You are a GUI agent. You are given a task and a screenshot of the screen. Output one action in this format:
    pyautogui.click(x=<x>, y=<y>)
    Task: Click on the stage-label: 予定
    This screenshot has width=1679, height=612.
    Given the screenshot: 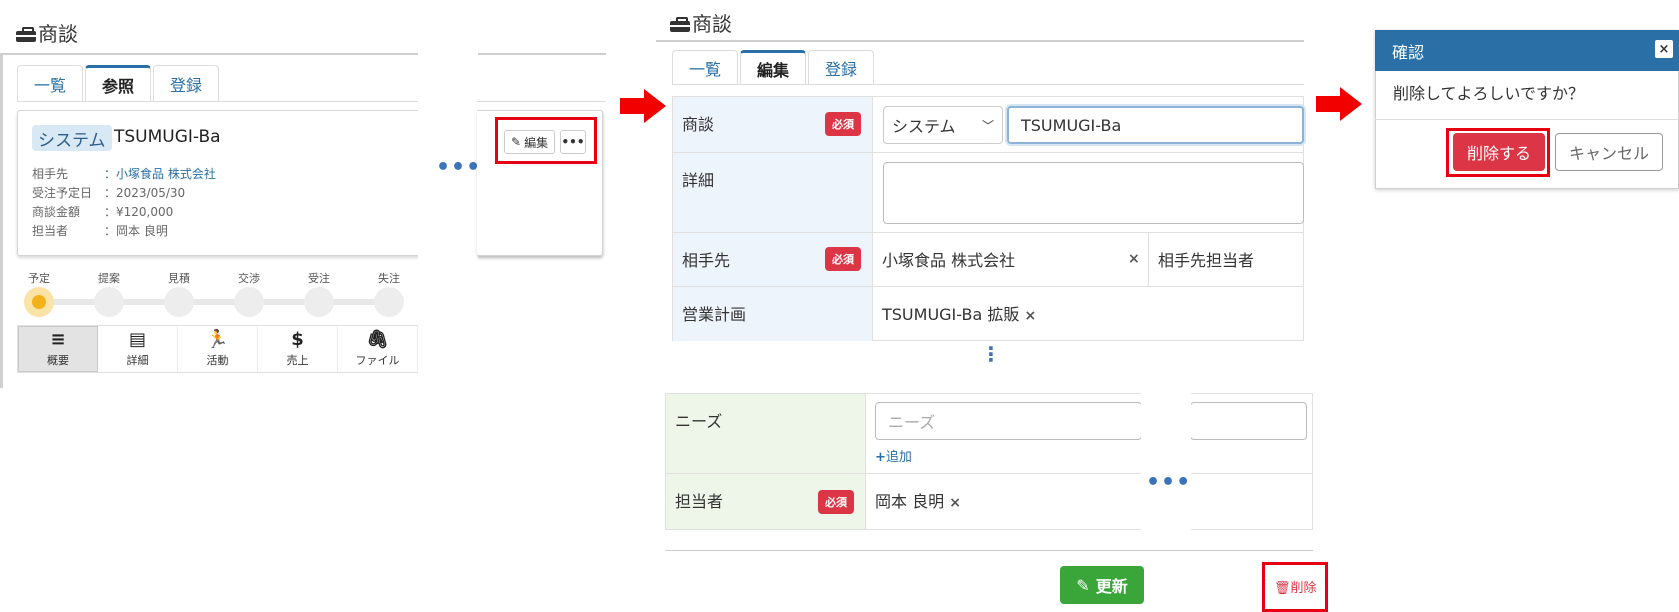 What is the action you would take?
    pyautogui.click(x=39, y=278)
    